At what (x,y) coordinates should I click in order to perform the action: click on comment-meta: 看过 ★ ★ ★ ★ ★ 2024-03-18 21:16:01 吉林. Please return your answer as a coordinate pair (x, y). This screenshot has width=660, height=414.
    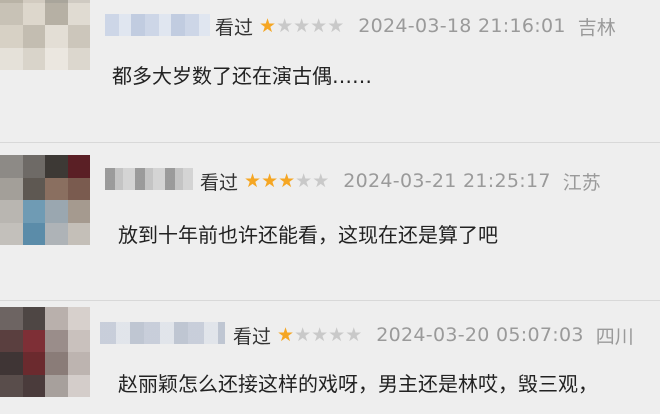
    Looking at the image, I should click on (415, 26).